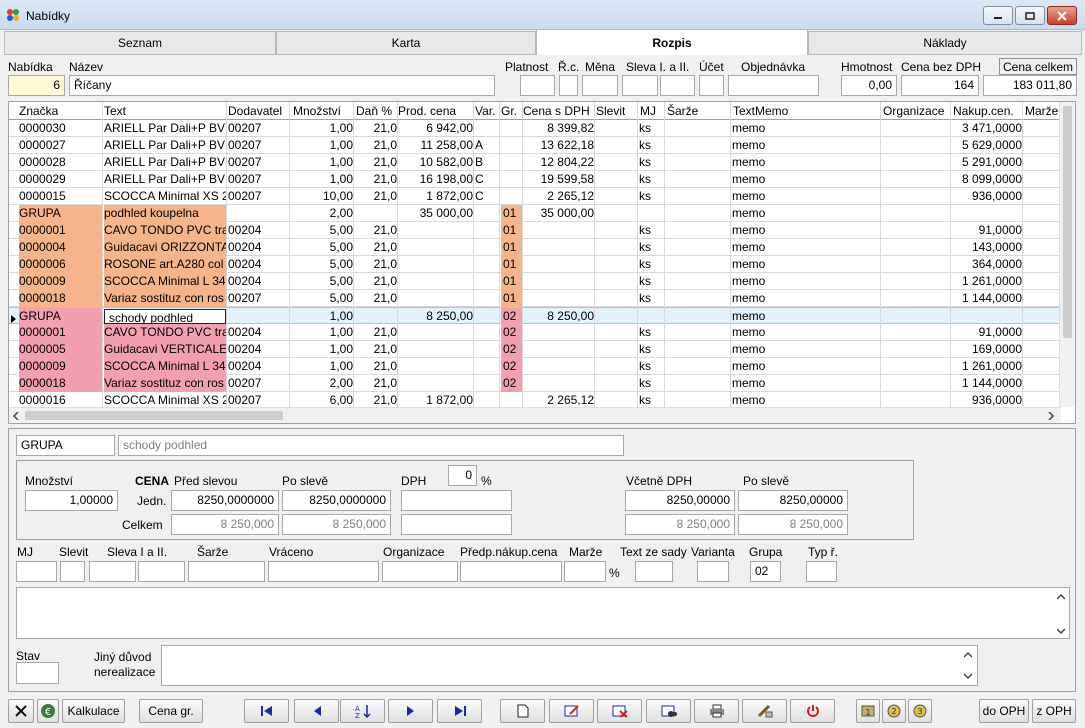 The height and width of the screenshot is (728, 1085). I want to click on platnost-field, so click(537, 85).